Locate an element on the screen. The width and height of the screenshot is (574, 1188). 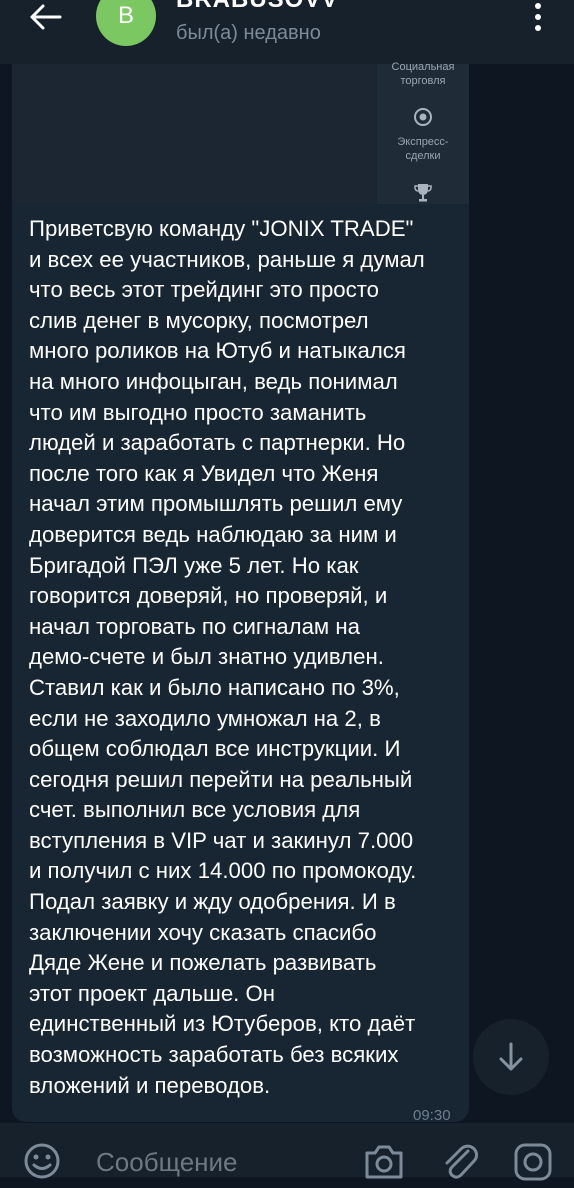
message-time: 09:30 is located at coordinates (432, 1115).